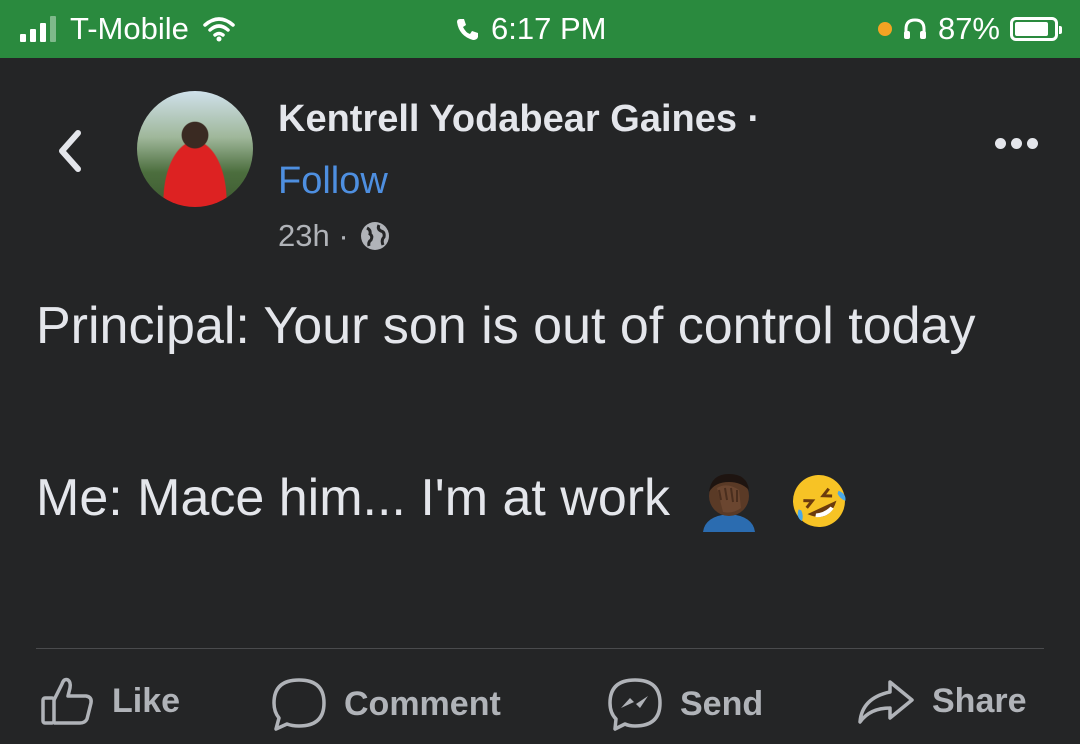 The height and width of the screenshot is (744, 1080). I want to click on battery-icon, so click(1036, 29).